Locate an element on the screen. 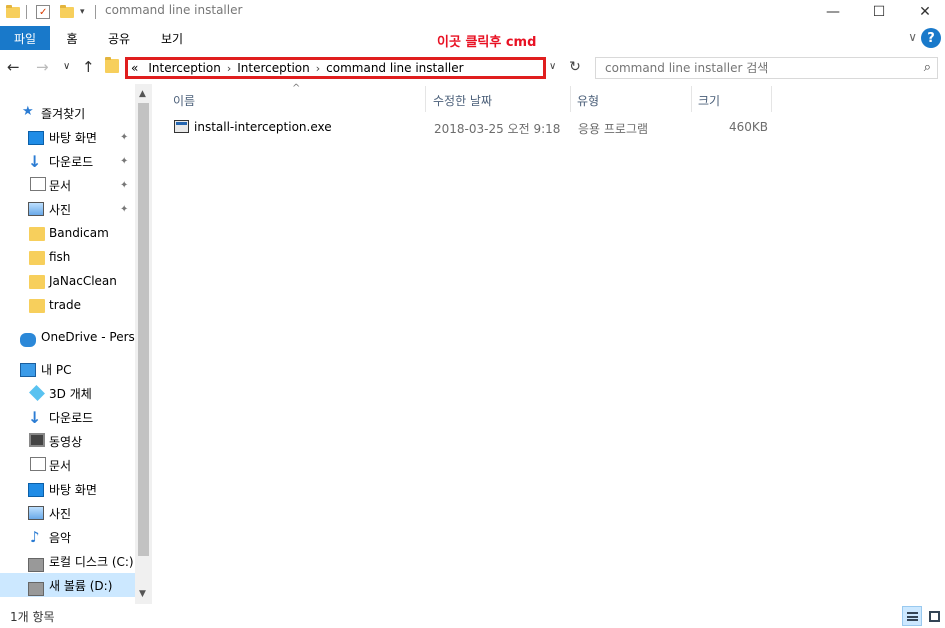 This screenshot has width=945, height=628. sidebar-item-pictures: 사진 ✦ is located at coordinates (67, 209).